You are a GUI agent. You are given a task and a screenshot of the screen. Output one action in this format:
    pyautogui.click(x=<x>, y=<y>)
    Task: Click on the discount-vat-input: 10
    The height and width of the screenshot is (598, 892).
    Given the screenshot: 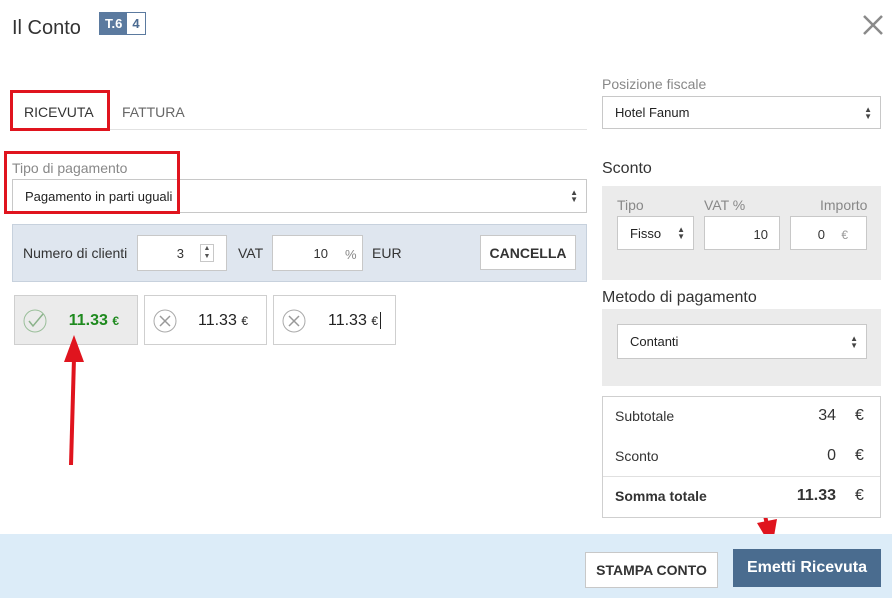 What is the action you would take?
    pyautogui.click(x=742, y=233)
    